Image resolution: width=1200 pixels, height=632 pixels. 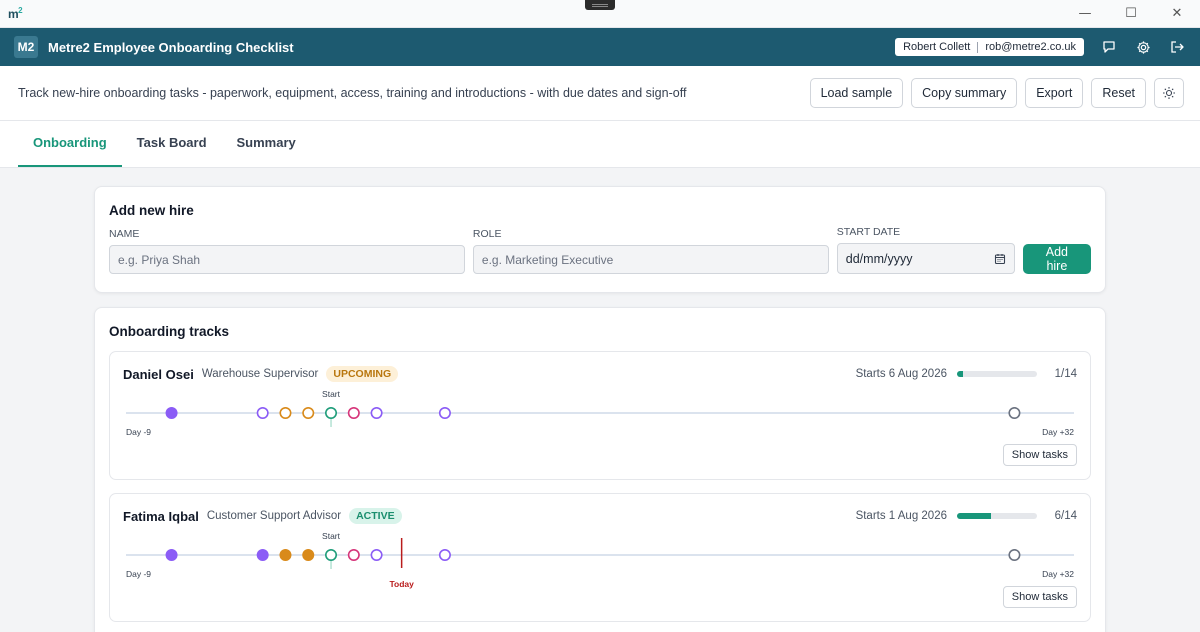 What do you see at coordinates (650, 259) in the screenshot?
I see `role-input` at bounding box center [650, 259].